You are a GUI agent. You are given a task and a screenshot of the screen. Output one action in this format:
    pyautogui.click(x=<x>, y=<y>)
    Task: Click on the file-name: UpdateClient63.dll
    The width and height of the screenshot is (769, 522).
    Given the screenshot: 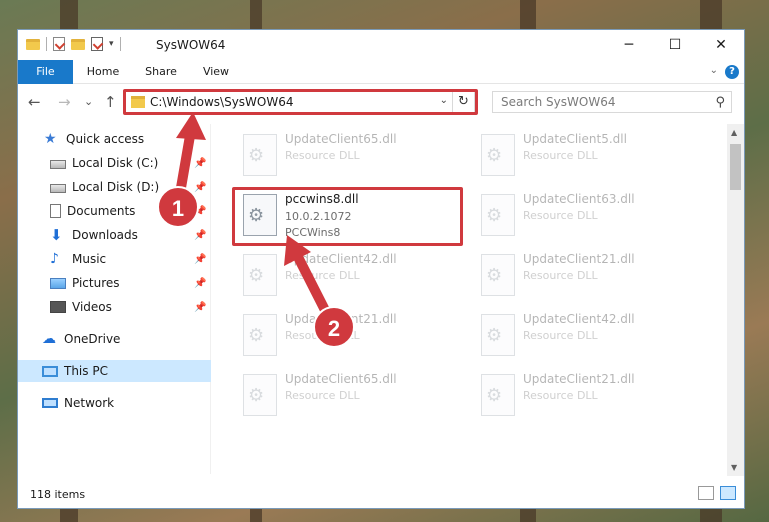 What is the action you would take?
    pyautogui.click(x=579, y=199)
    